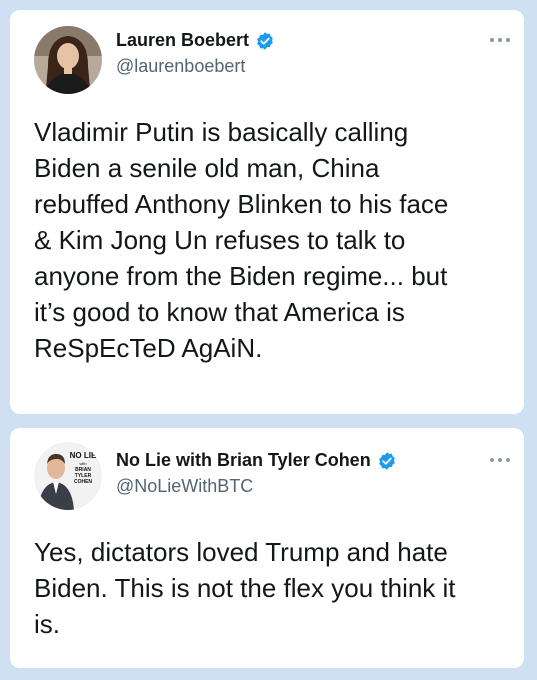 This screenshot has height=680, width=537. What do you see at coordinates (241, 276) in the screenshot?
I see `tweet-line: anyone from the Biden regime... but` at bounding box center [241, 276].